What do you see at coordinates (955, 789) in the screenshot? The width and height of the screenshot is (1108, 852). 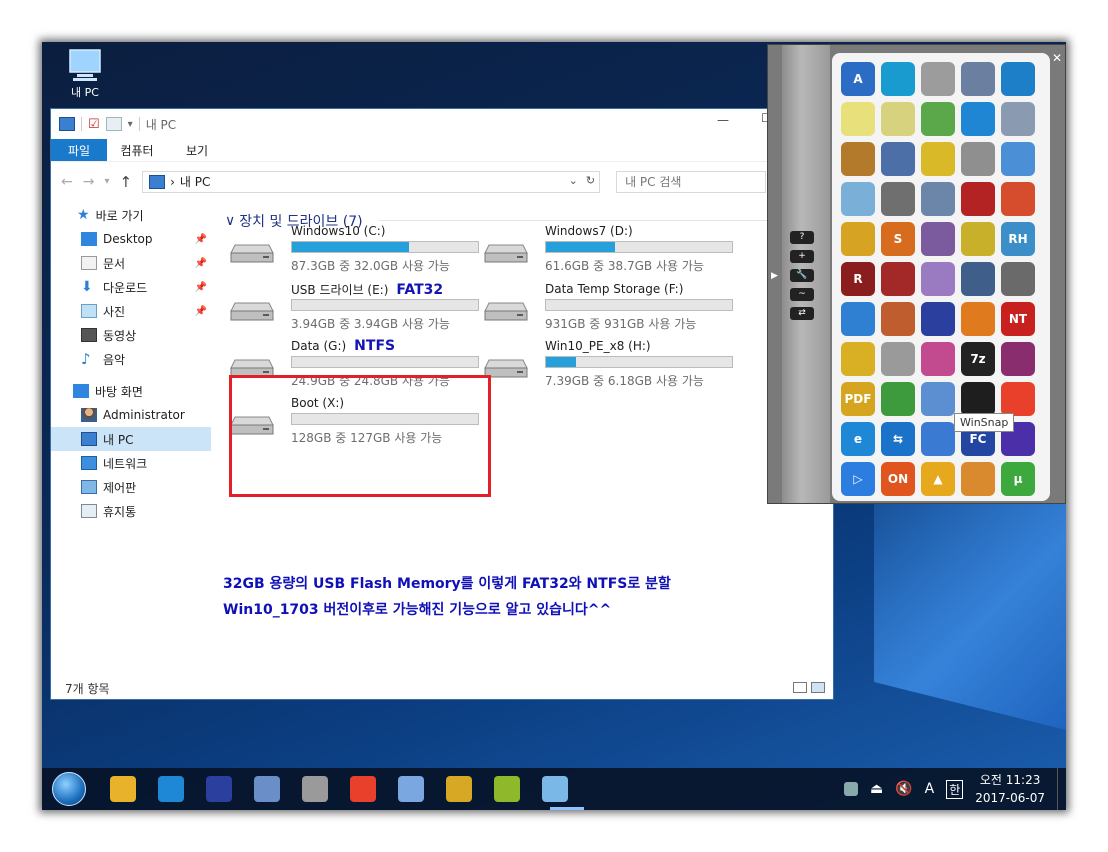 I see `language-indicator: 한` at bounding box center [955, 789].